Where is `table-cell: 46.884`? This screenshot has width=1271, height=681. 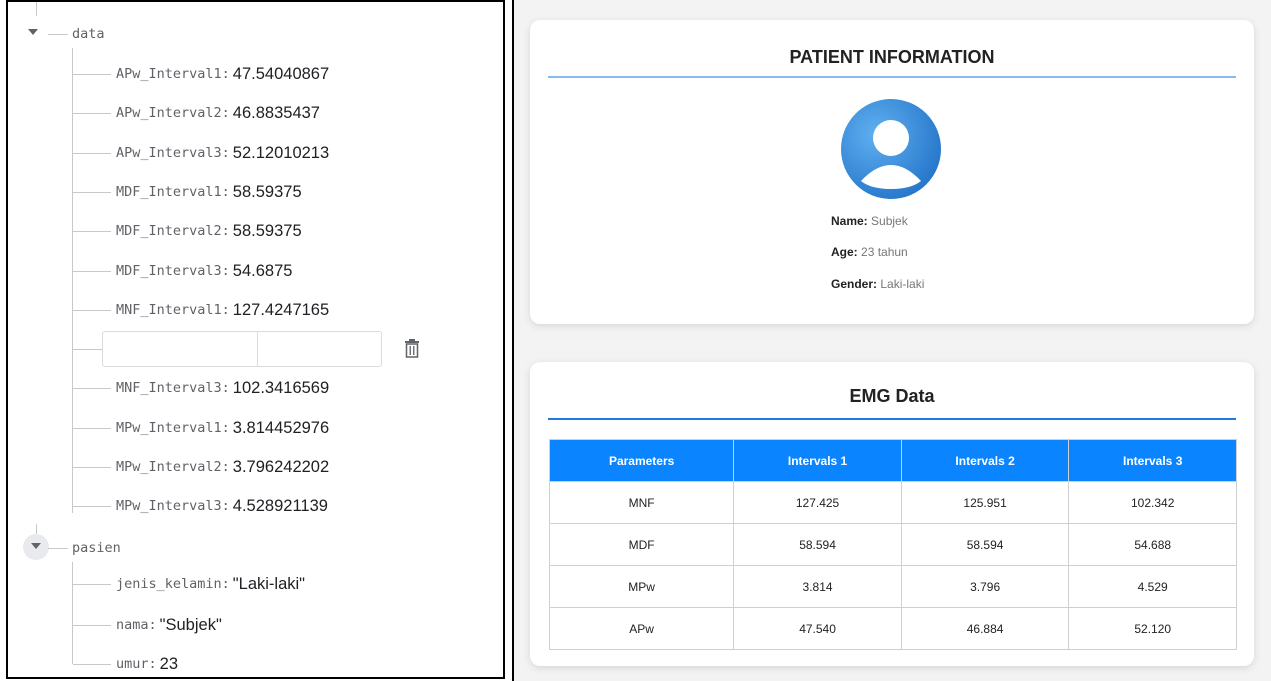
table-cell: 46.884 is located at coordinates (985, 628).